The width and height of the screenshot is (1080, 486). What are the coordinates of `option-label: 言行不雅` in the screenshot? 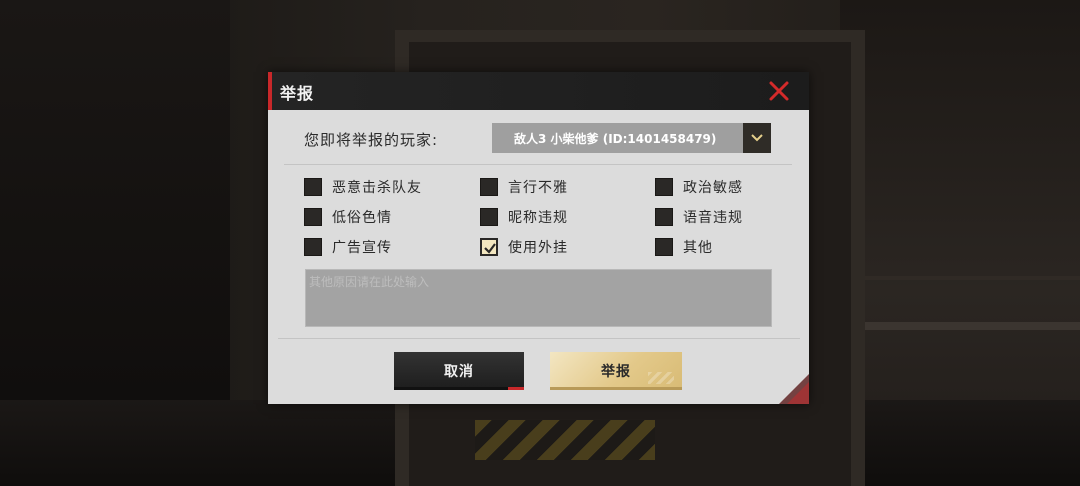 It's located at (538, 188).